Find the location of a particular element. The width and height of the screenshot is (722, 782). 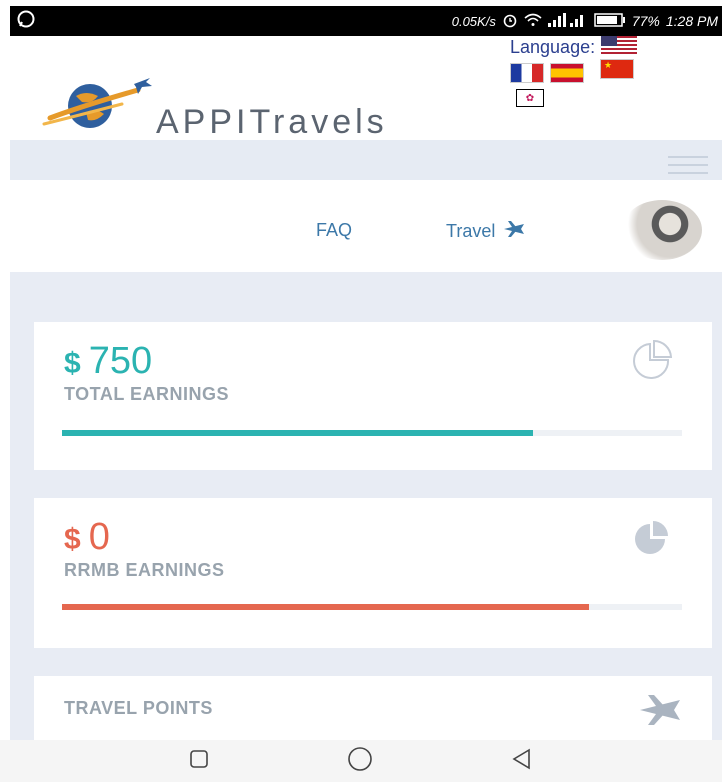

total-earnings-progress is located at coordinates (372, 433).